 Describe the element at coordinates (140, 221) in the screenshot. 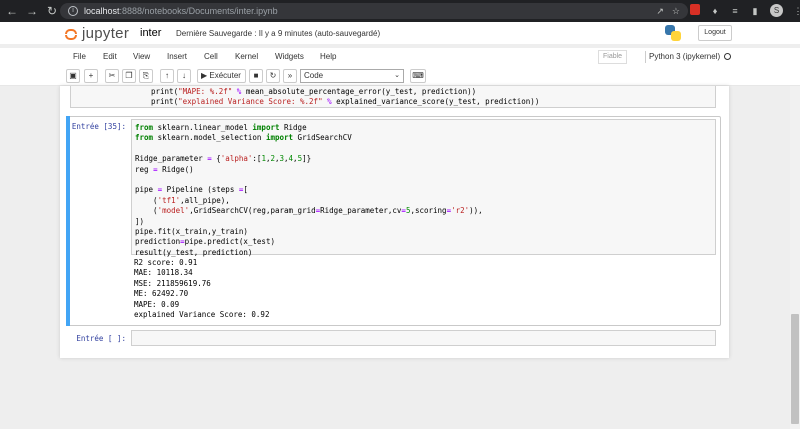

I see `code-line: ])` at that location.